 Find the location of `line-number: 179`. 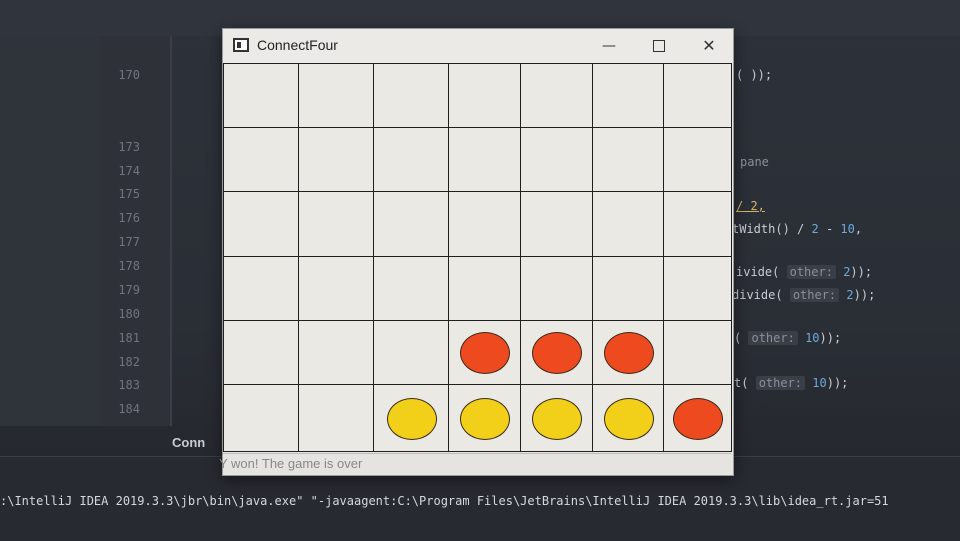

line-number: 179 is located at coordinates (129, 290).